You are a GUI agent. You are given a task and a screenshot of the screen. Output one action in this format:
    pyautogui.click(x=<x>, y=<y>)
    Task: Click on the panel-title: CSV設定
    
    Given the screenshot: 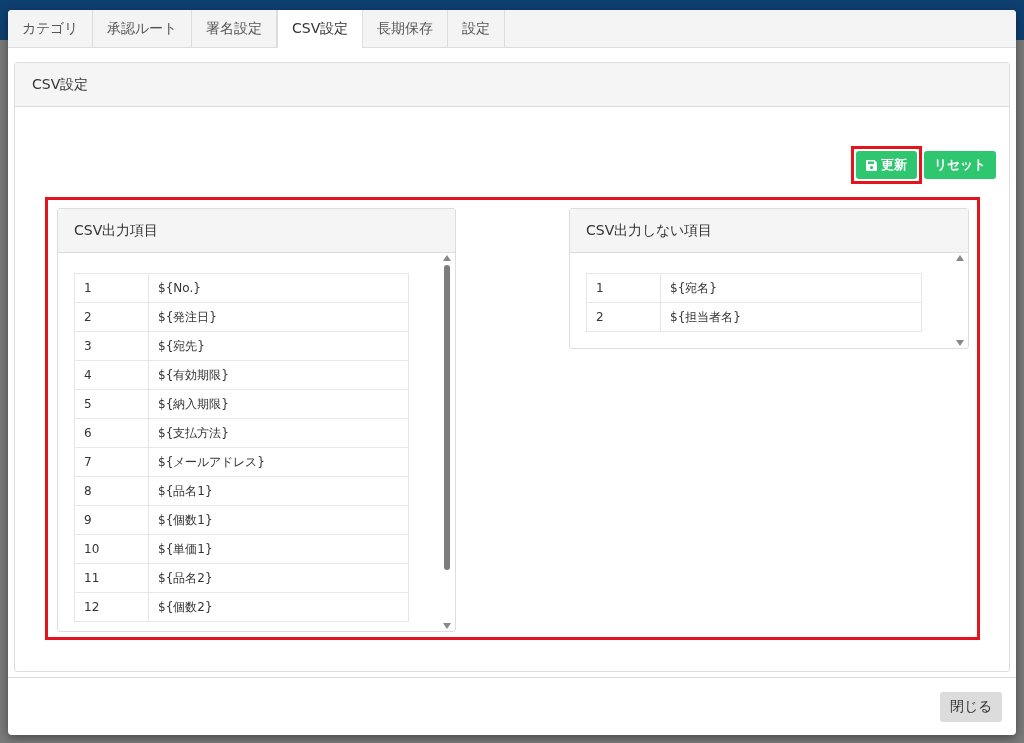 What is the action you would take?
    pyautogui.click(x=512, y=85)
    